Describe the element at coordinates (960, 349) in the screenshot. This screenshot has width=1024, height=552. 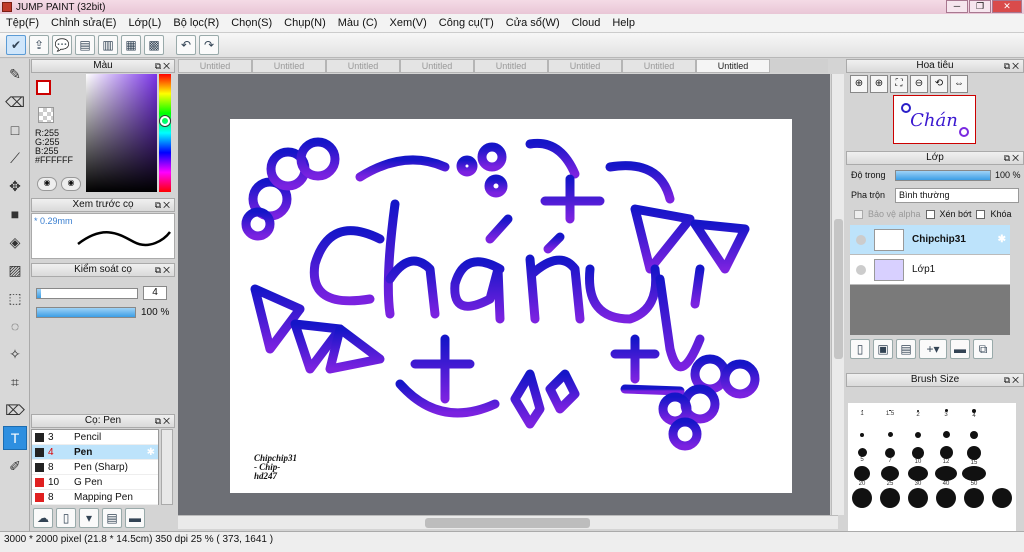
I see `layer-folder-icon: ▬` at that location.